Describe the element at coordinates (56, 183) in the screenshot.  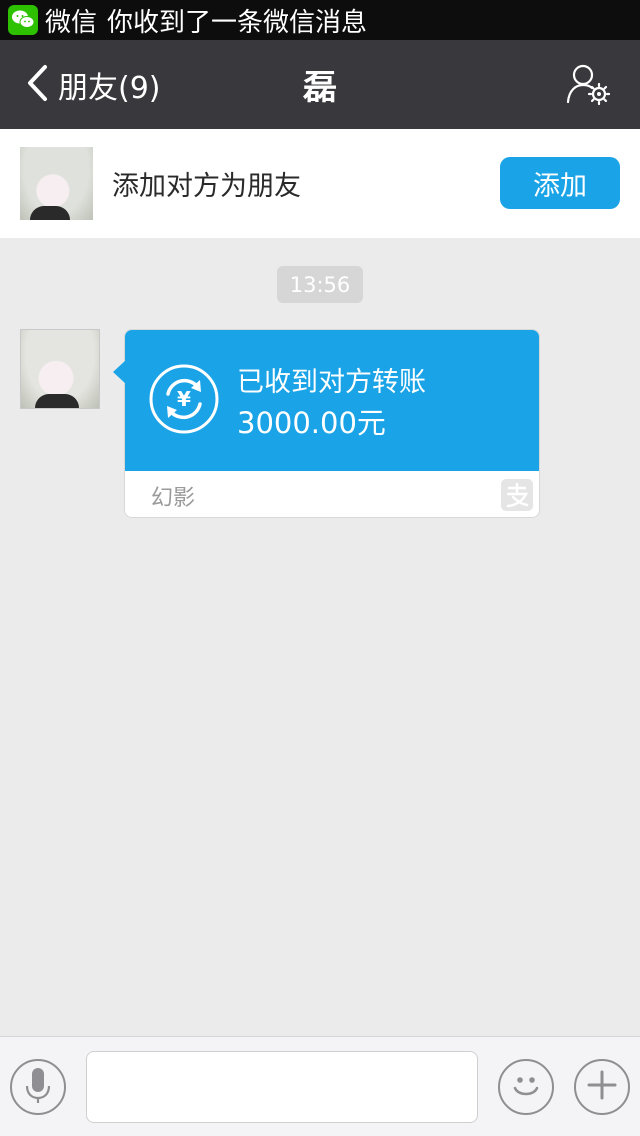
I see `avatar` at that location.